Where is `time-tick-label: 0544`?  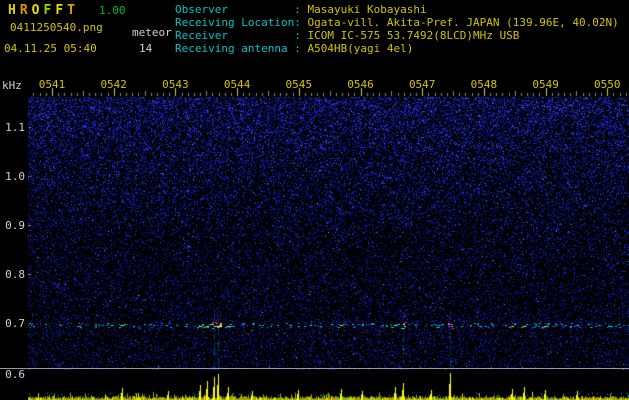 time-tick-label: 0544 is located at coordinates (237, 84).